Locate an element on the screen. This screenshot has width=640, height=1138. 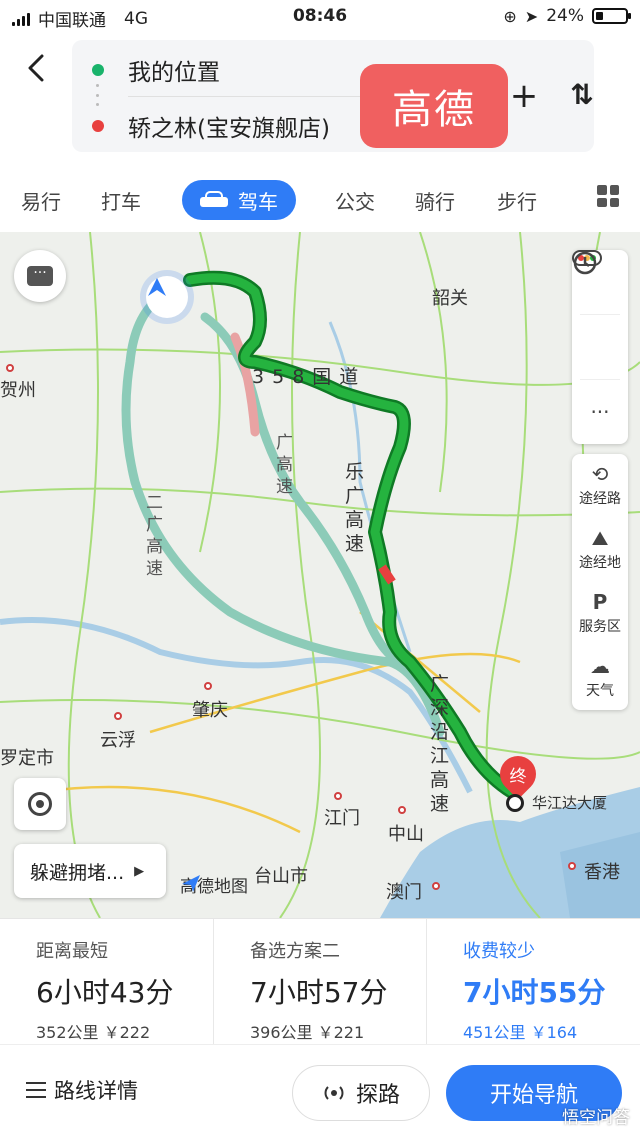
list-icon is located at coordinates (36, 1090).